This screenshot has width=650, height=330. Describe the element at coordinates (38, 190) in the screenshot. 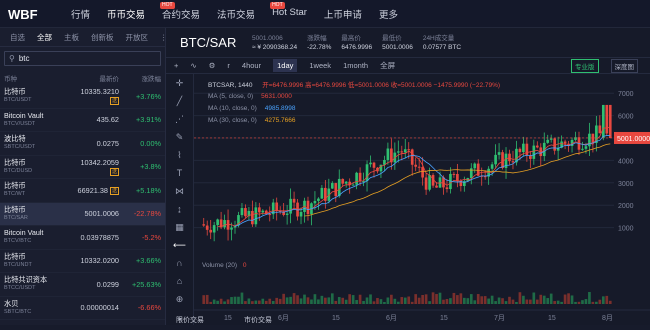

I see `pair-cell: 比特币 BTC/WT` at that location.